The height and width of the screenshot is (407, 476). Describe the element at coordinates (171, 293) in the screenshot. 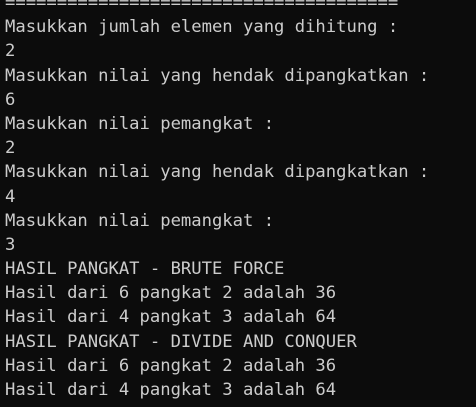

I see `result-brute-force-1: Hasil dari 6 pangkat 2 adalah 36` at that location.